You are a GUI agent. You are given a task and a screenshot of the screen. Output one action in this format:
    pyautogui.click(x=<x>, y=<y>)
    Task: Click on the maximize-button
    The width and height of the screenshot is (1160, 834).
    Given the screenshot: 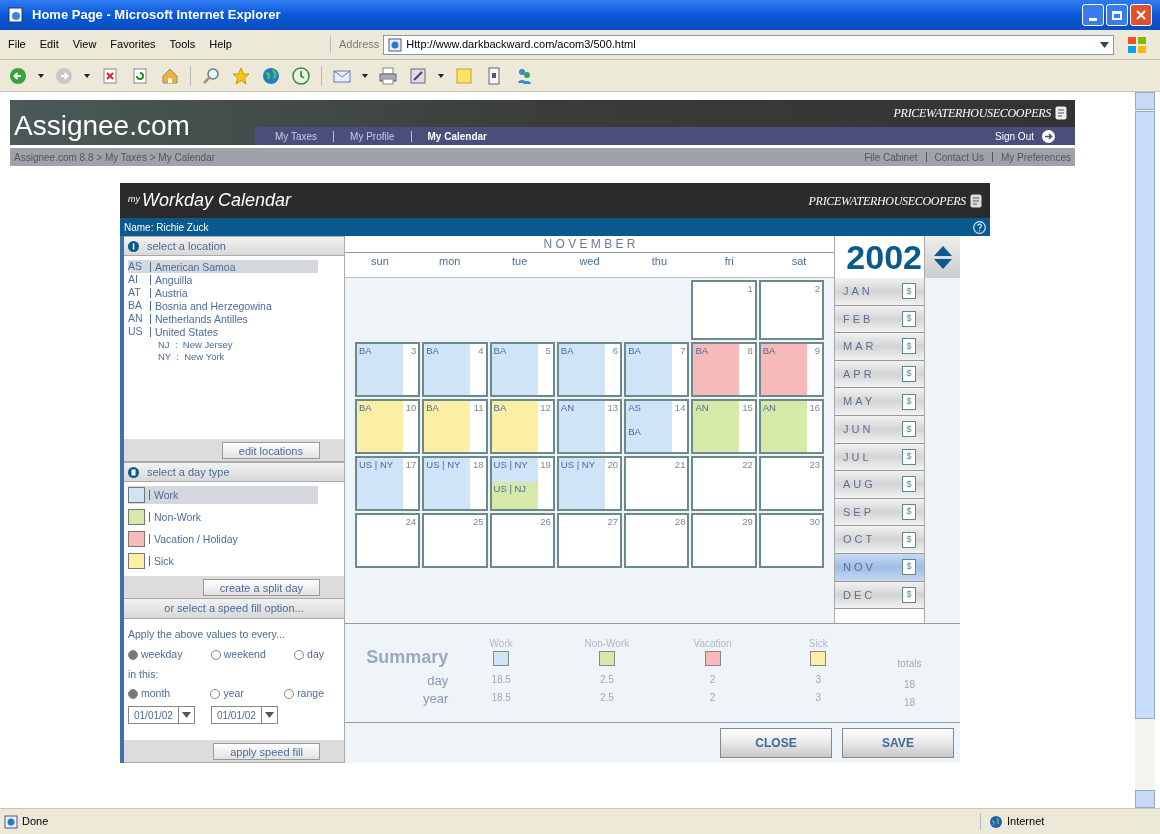 What is the action you would take?
    pyautogui.click(x=1117, y=15)
    